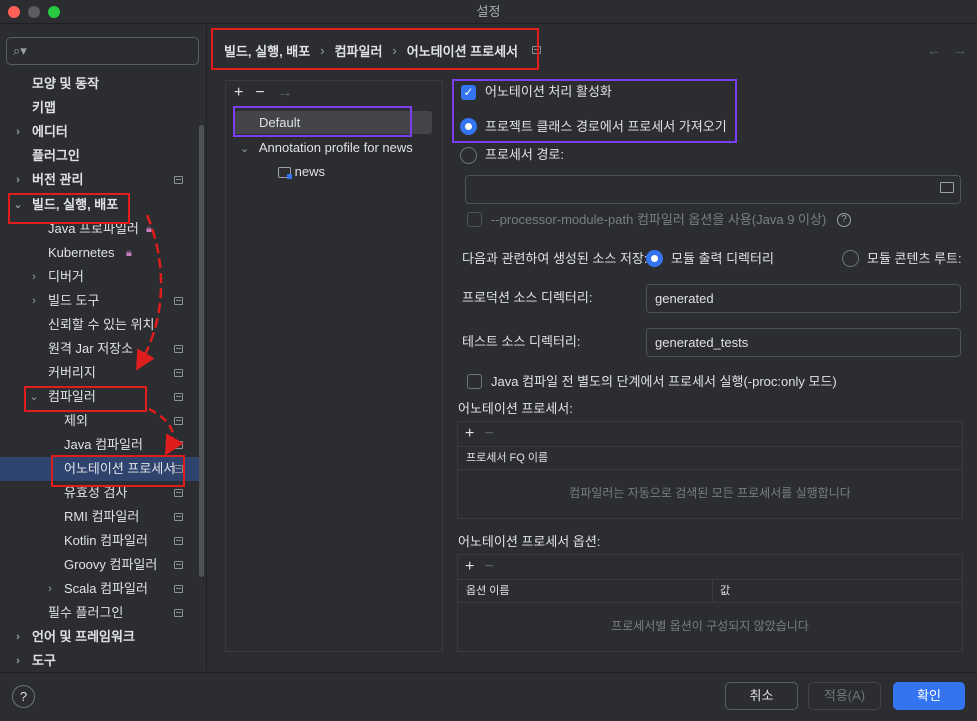 This screenshot has width=977, height=721. I want to click on breadcrumb-item-compiler: 컴파일러, so click(359, 50).